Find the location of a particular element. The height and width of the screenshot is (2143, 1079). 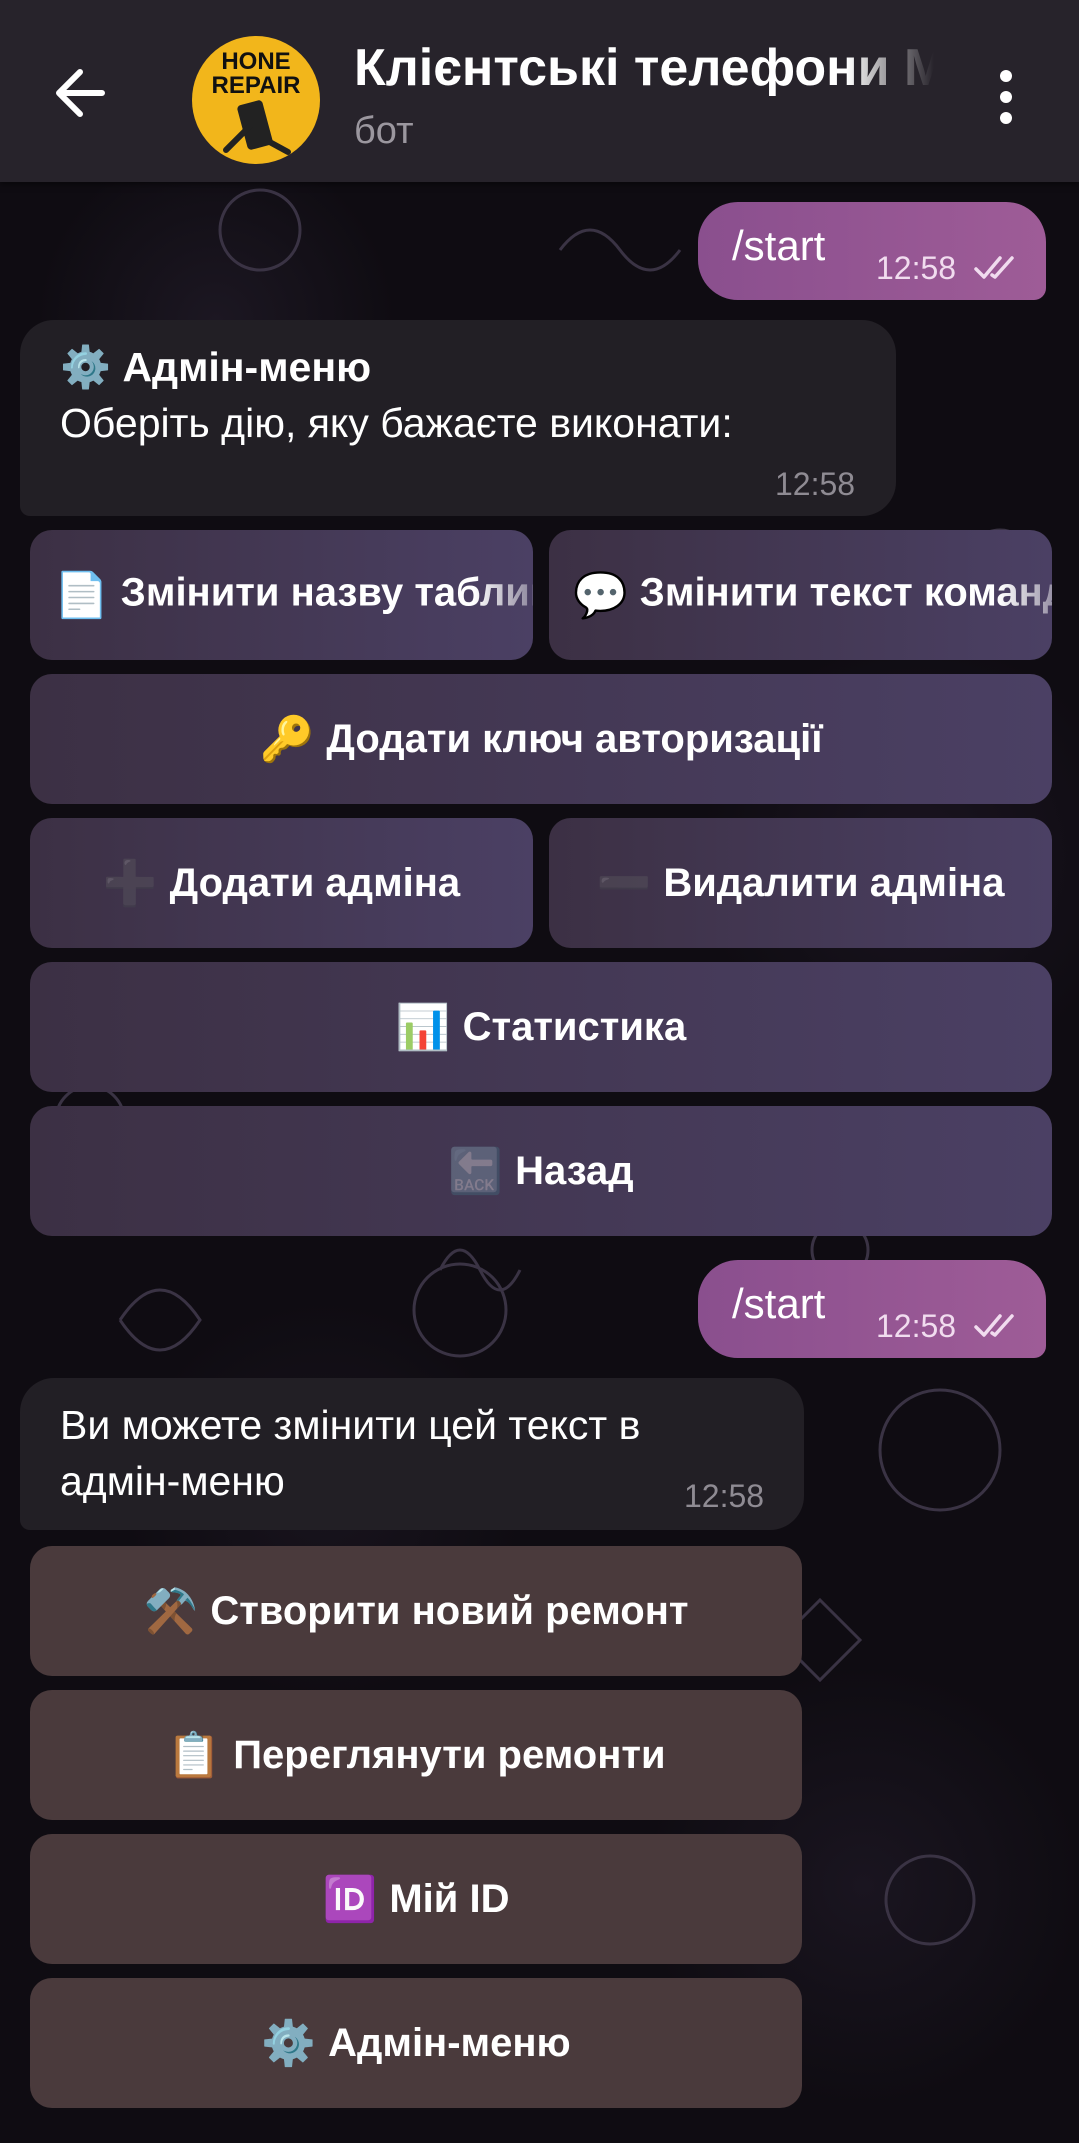

message-heading: ⚙️ Адмін-меню is located at coordinates (216, 367).